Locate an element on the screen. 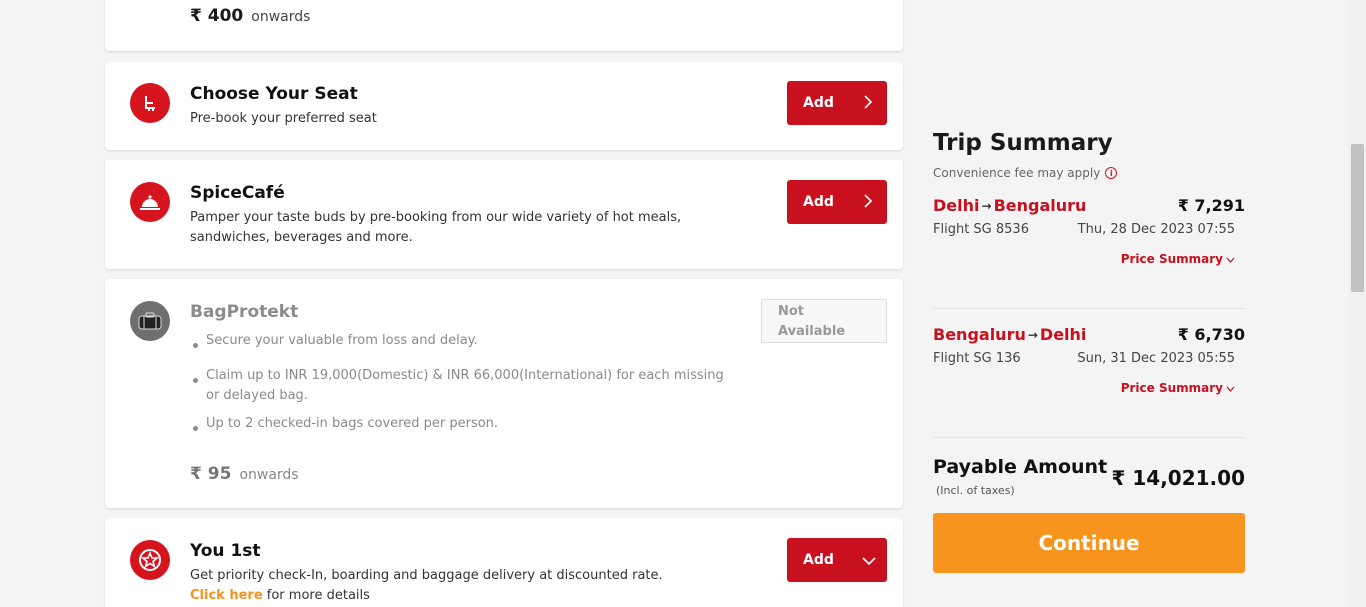 The height and width of the screenshot is (607, 1366). not-available-badge: Not Available is located at coordinates (824, 321).